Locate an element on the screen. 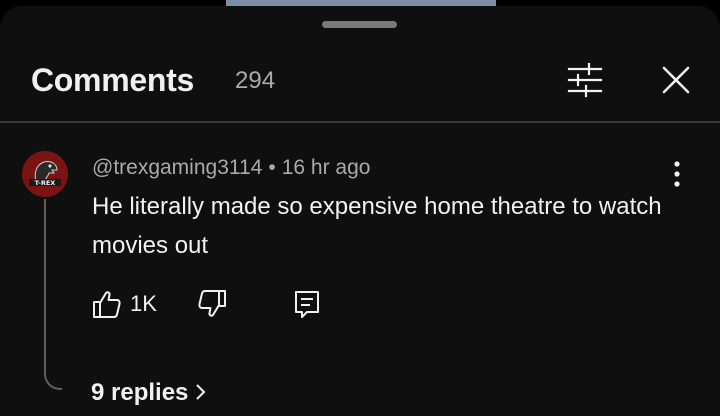 The image size is (720, 416). sliders-icon is located at coordinates (585, 80).